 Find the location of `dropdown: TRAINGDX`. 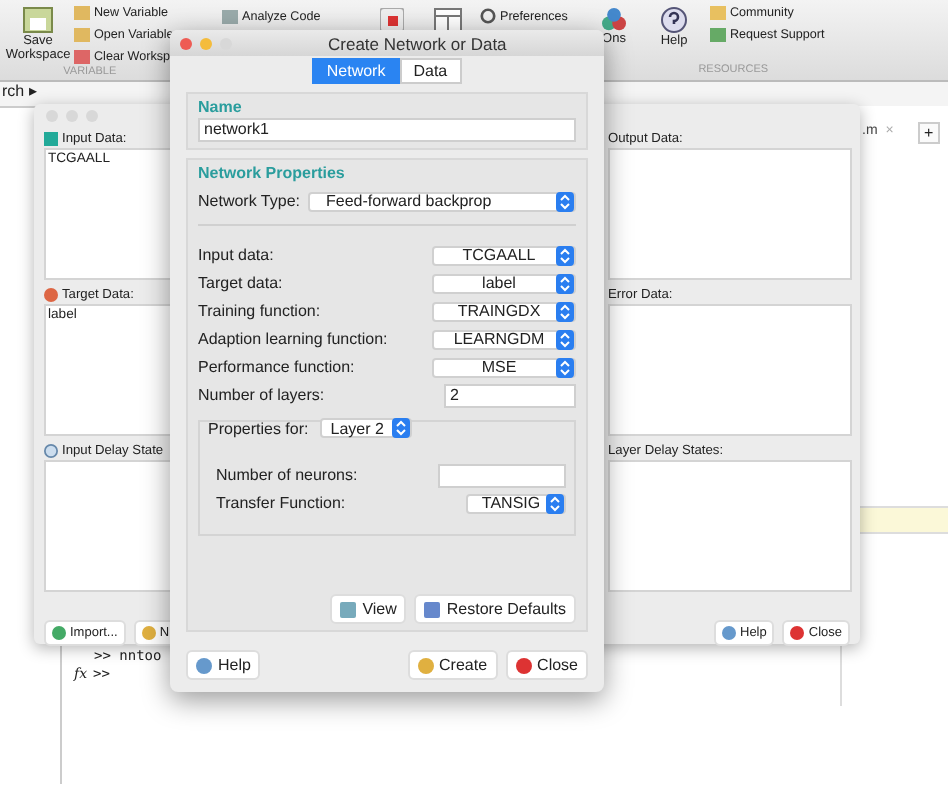

dropdown: TRAINGDX is located at coordinates (504, 311).